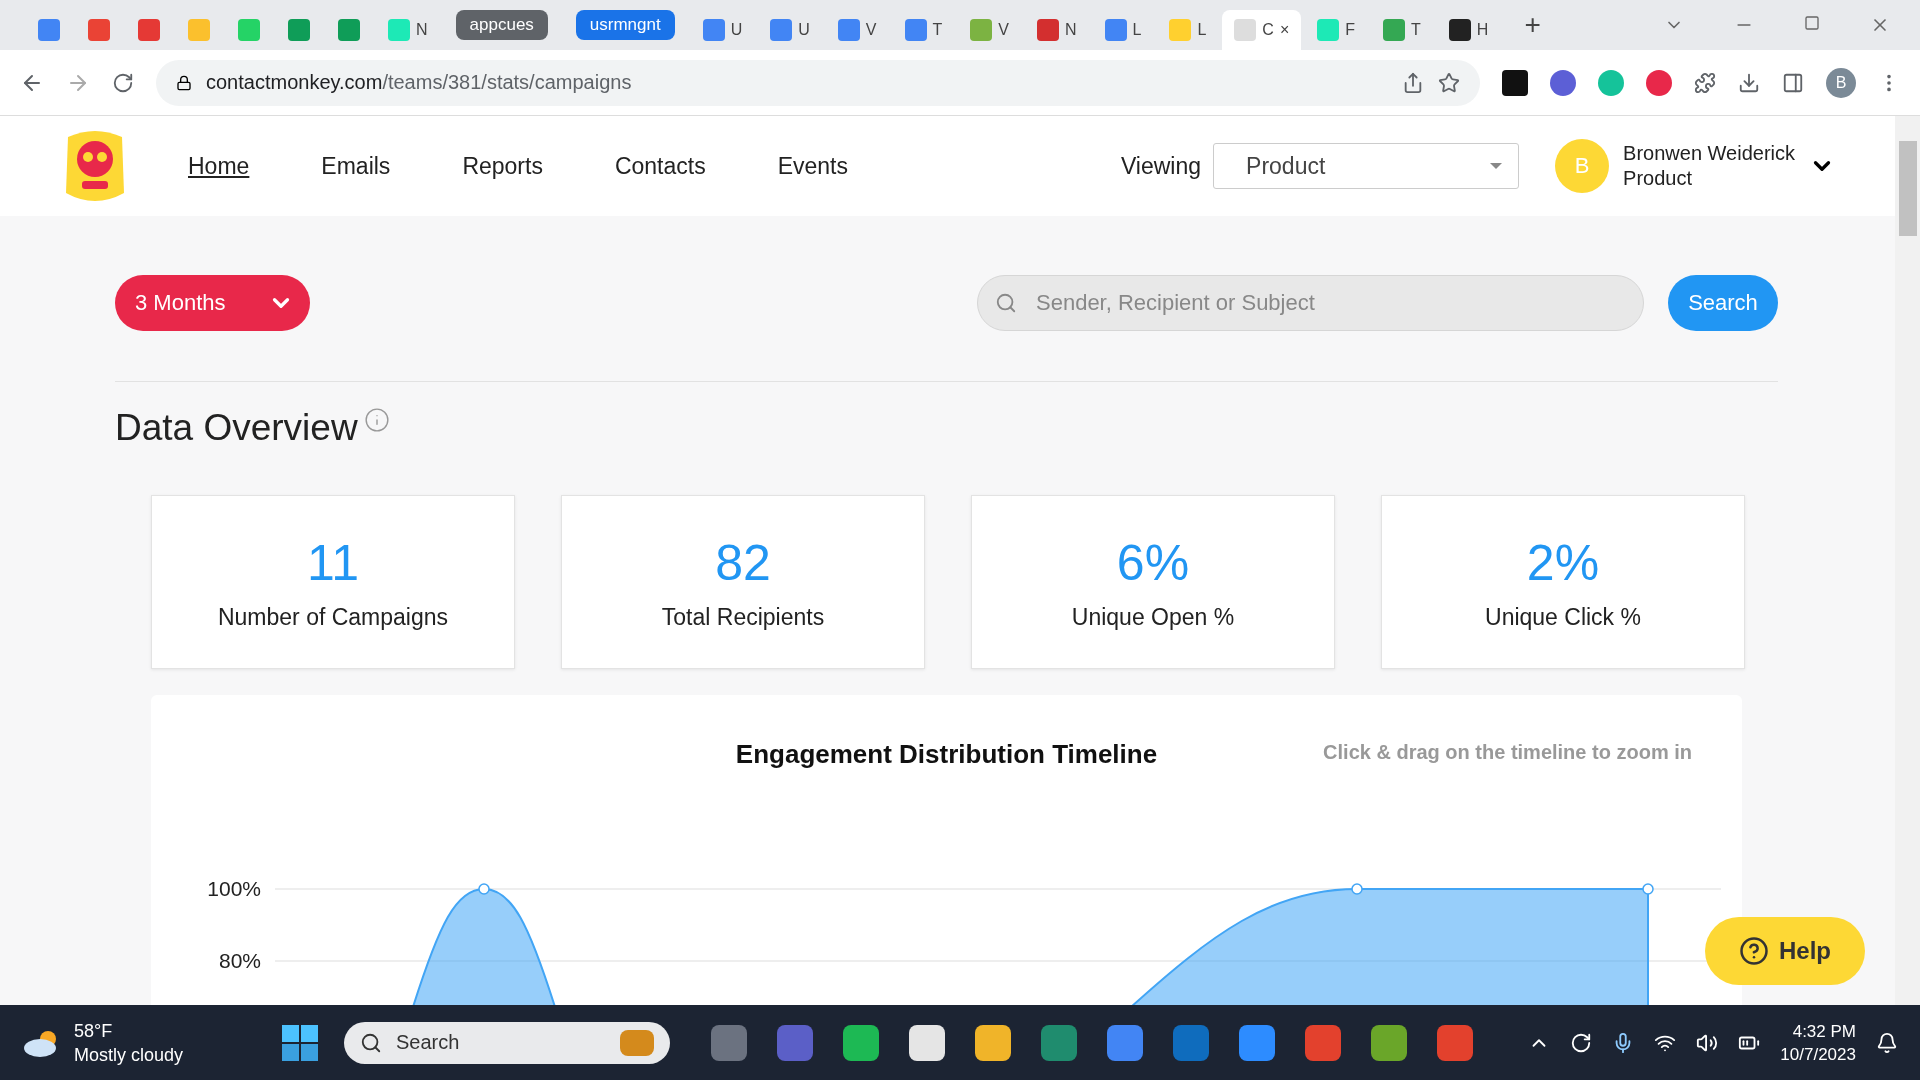 The image size is (1920, 1080). What do you see at coordinates (1812, 23) in the screenshot?
I see `maximize-icon` at bounding box center [1812, 23].